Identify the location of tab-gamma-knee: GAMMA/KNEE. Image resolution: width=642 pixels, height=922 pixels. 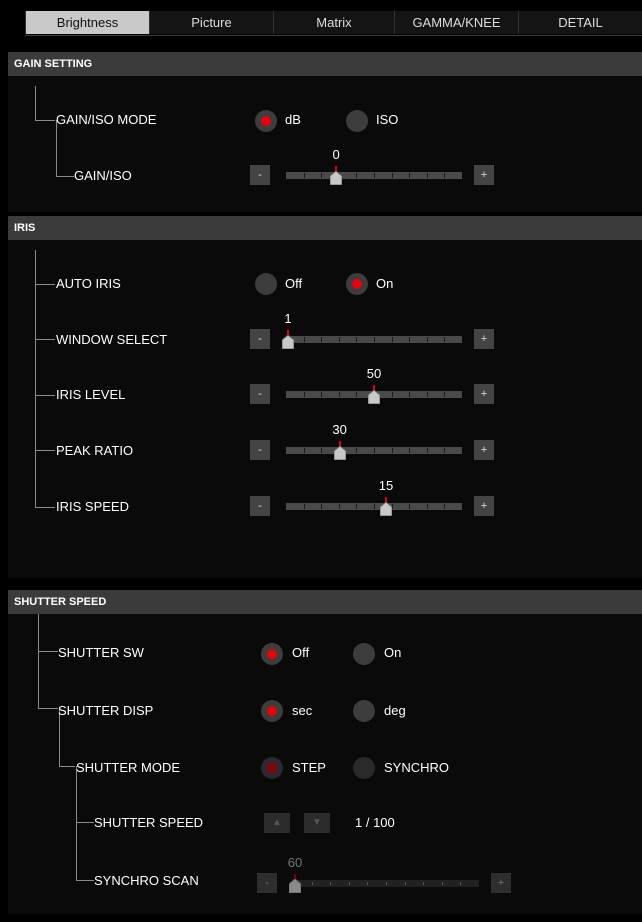
(456, 22).